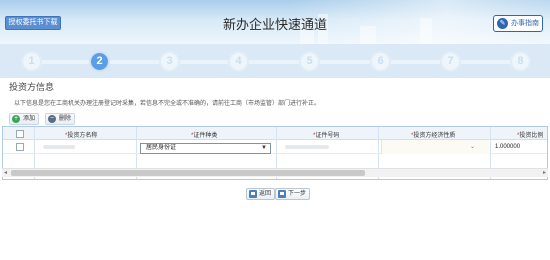 The image size is (550, 260). Describe the element at coordinates (450, 61) in the screenshot. I see `step-7: 7` at that location.